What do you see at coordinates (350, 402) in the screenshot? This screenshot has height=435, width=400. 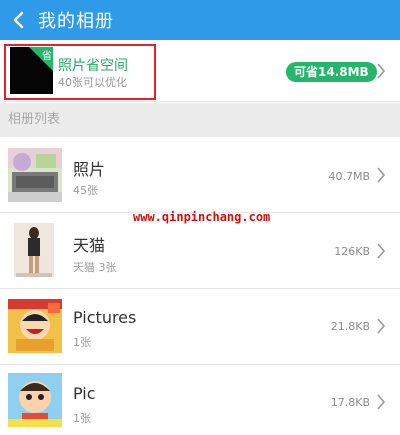 I see `album-size: 17.8KB` at bounding box center [350, 402].